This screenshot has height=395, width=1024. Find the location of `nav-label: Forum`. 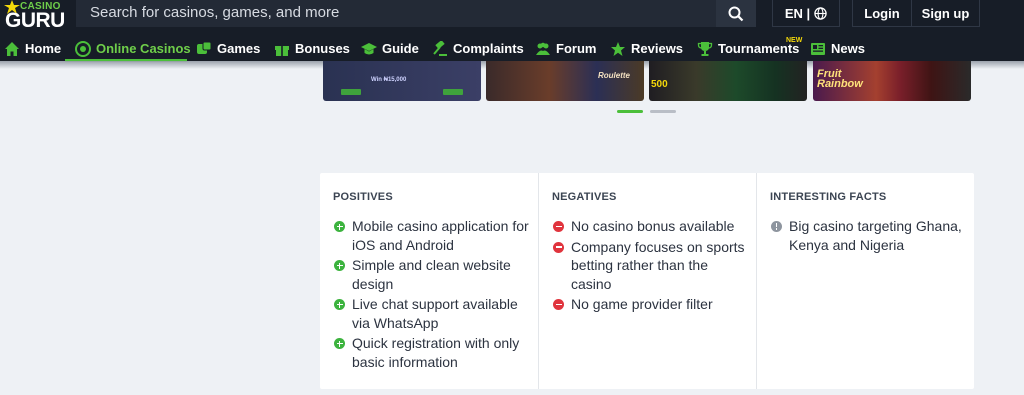

nav-label: Forum is located at coordinates (576, 48).